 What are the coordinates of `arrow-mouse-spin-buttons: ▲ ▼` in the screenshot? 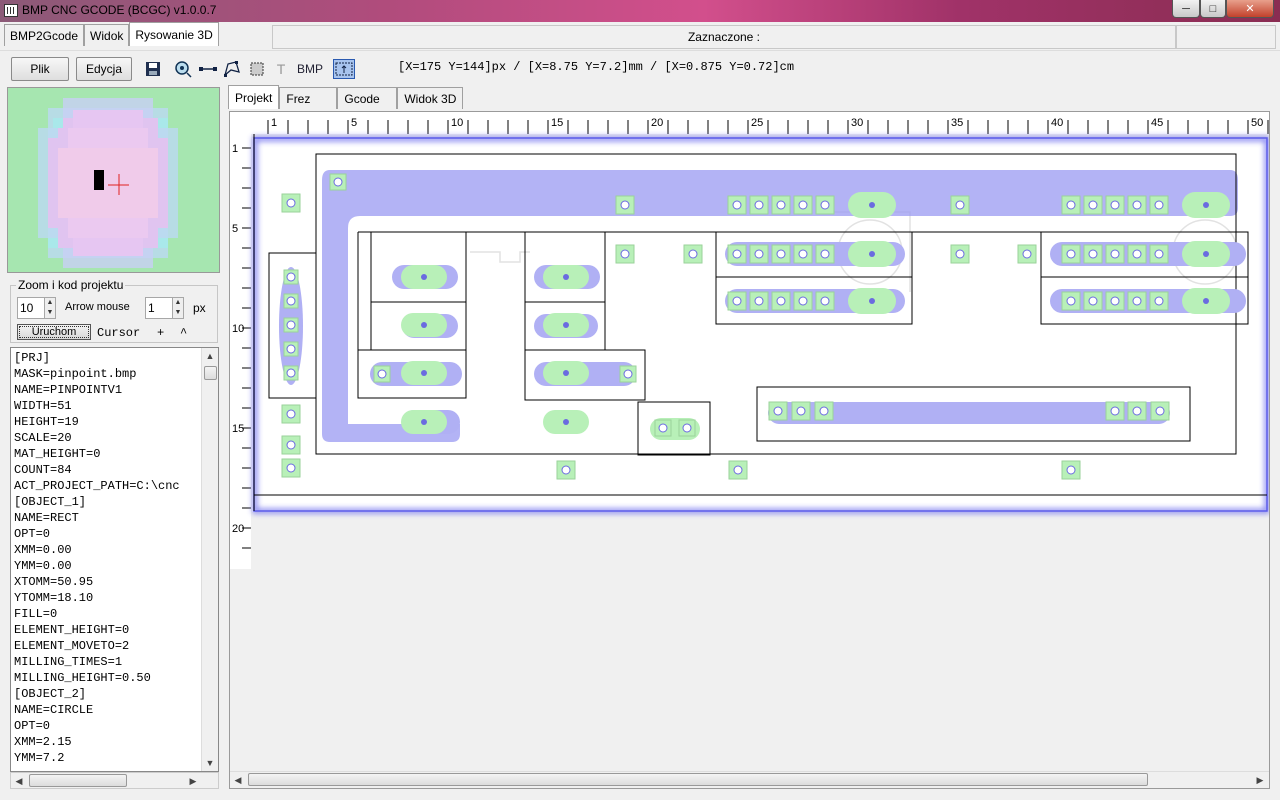 It's located at (178, 308).